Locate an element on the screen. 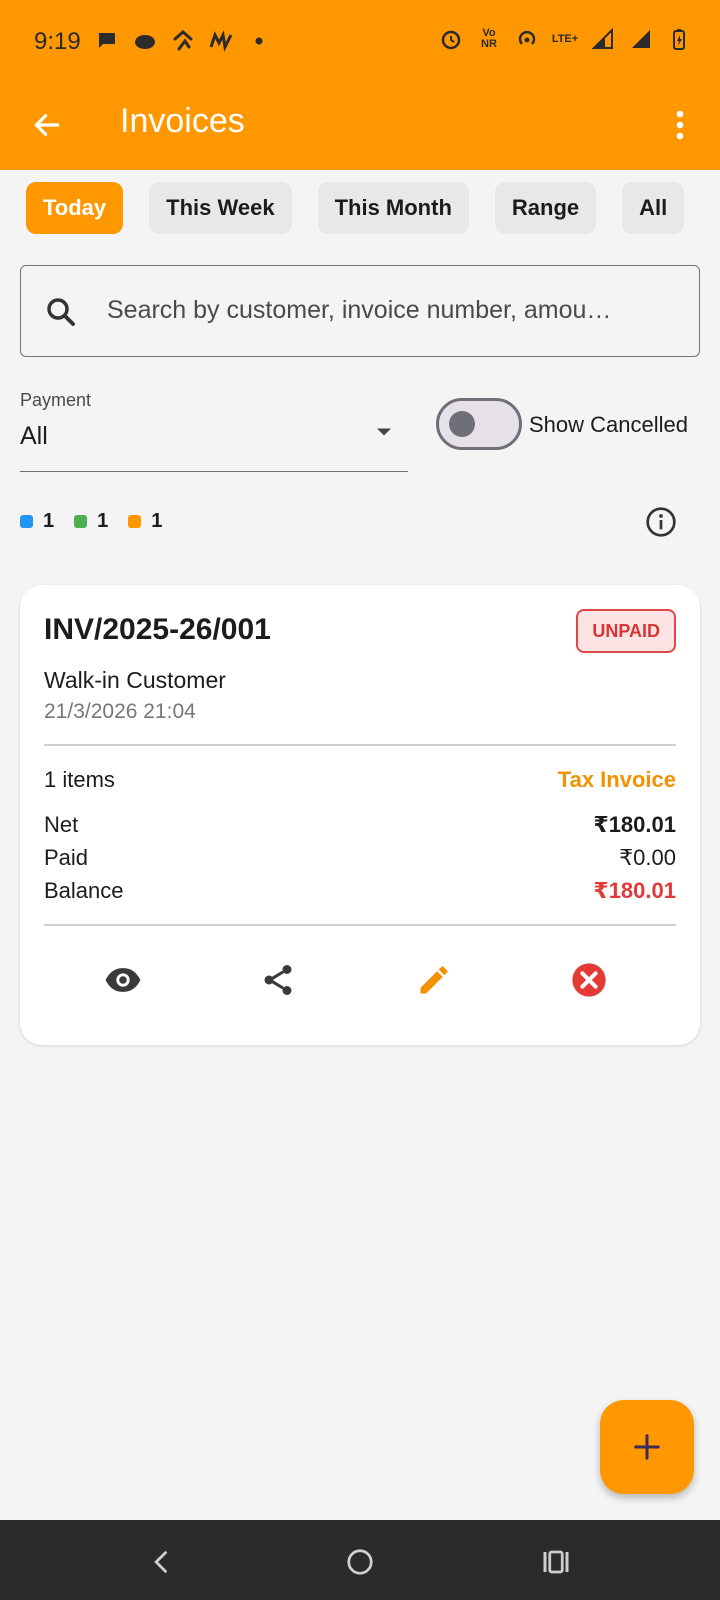 The width and height of the screenshot is (720, 1600). net-label: Net is located at coordinates (61, 824).